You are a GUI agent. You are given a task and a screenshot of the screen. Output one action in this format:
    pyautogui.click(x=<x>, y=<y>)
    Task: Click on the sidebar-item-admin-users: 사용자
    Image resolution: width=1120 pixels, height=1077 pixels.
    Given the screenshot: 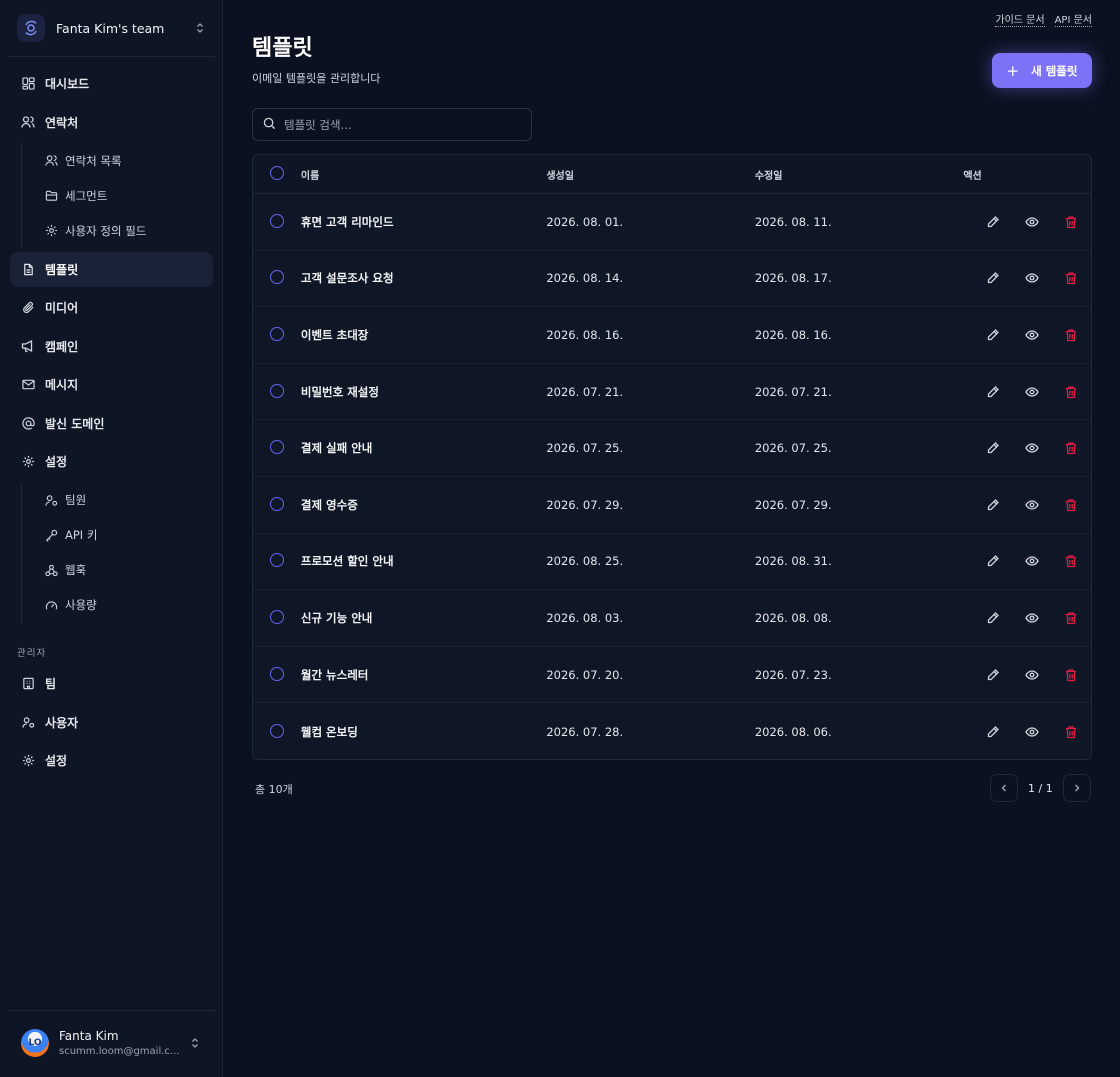 What is the action you would take?
    pyautogui.click(x=111, y=722)
    